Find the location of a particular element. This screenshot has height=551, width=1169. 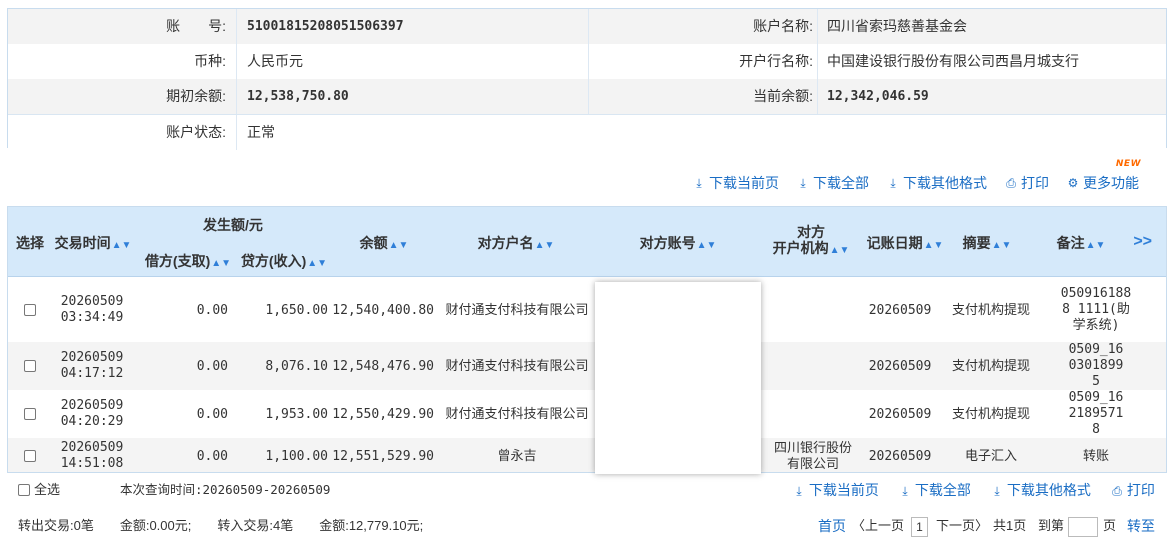

new-badge: NEW is located at coordinates (1128, 164).